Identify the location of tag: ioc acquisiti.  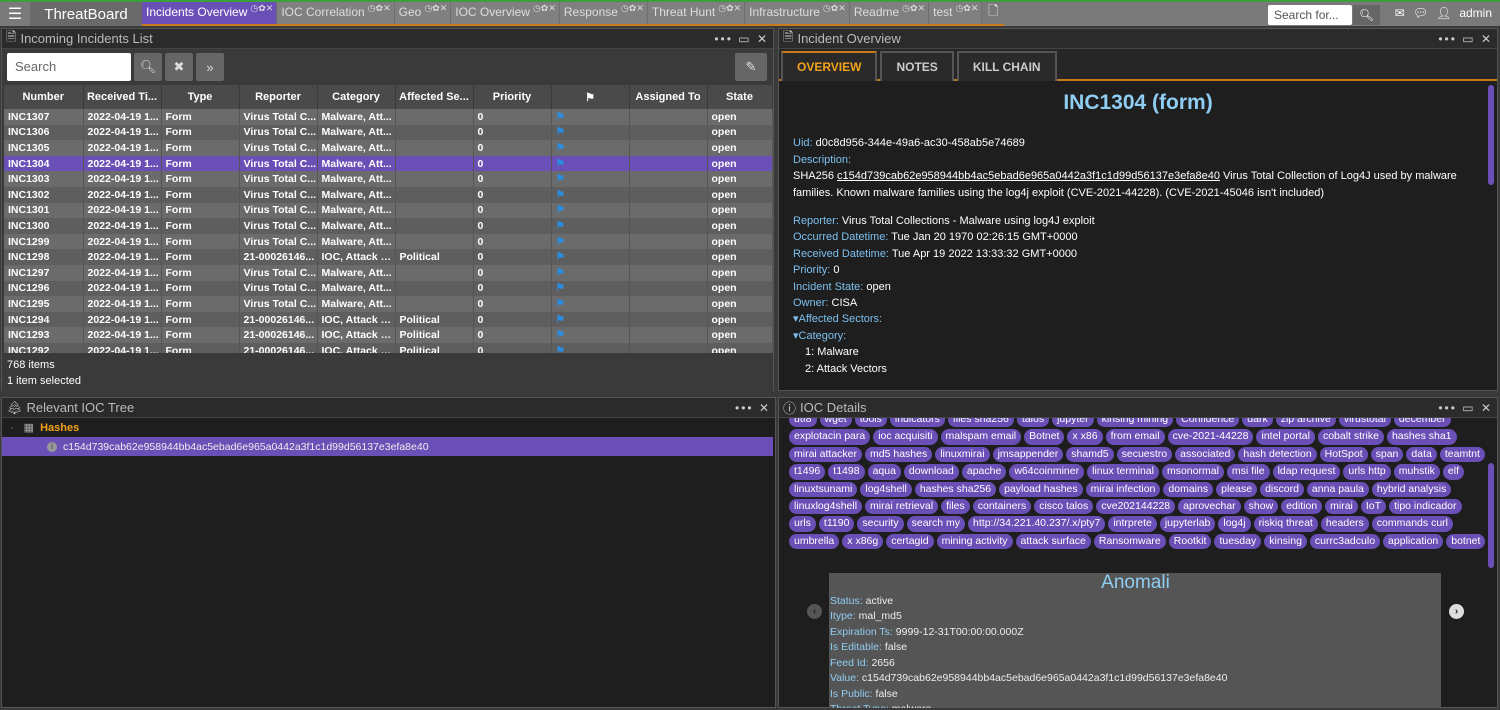
(905, 437).